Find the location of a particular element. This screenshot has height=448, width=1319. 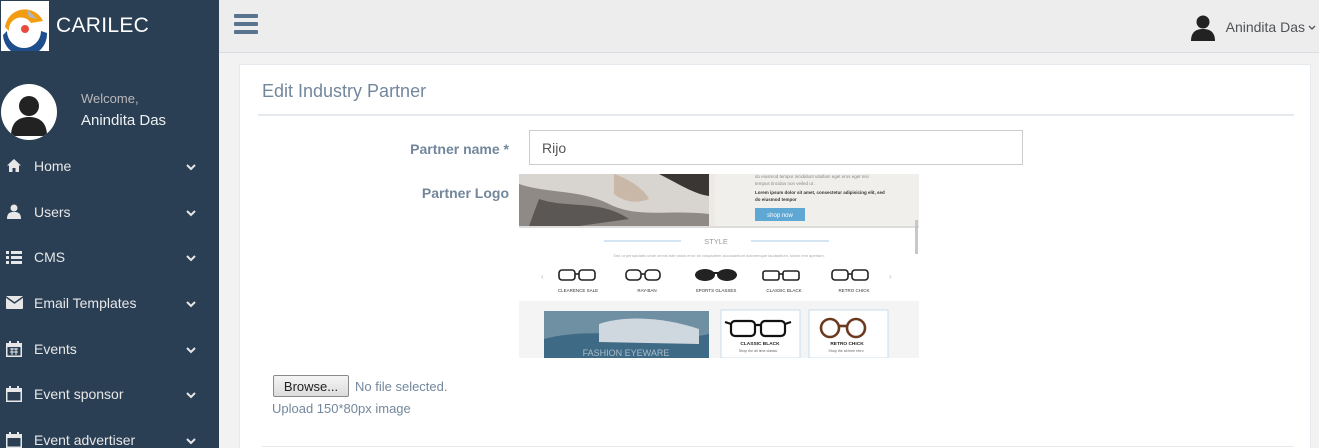

style-heading: STYLE is located at coordinates (716, 241).